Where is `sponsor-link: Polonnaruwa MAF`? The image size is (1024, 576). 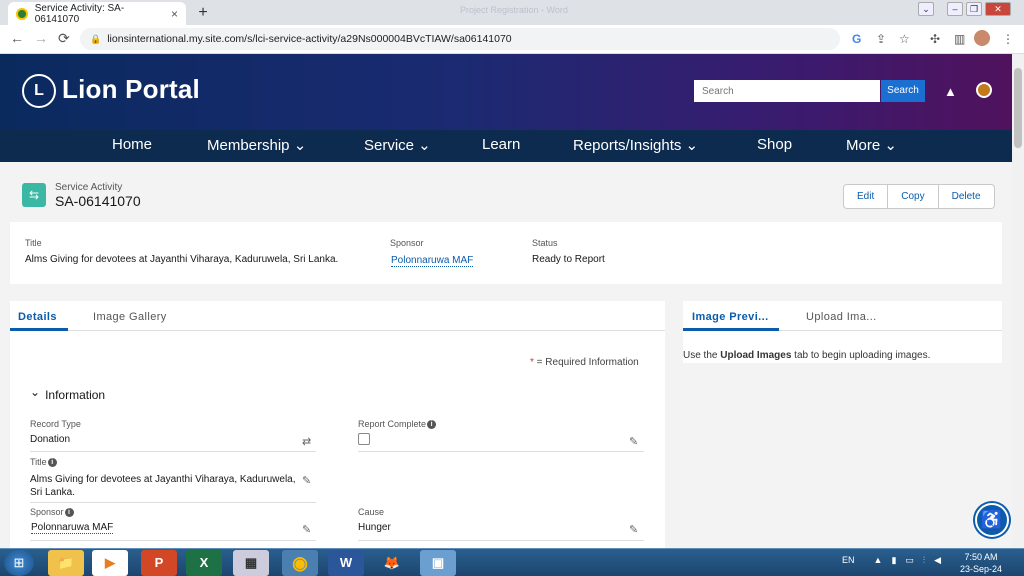 sponsor-link: Polonnaruwa MAF is located at coordinates (72, 528).